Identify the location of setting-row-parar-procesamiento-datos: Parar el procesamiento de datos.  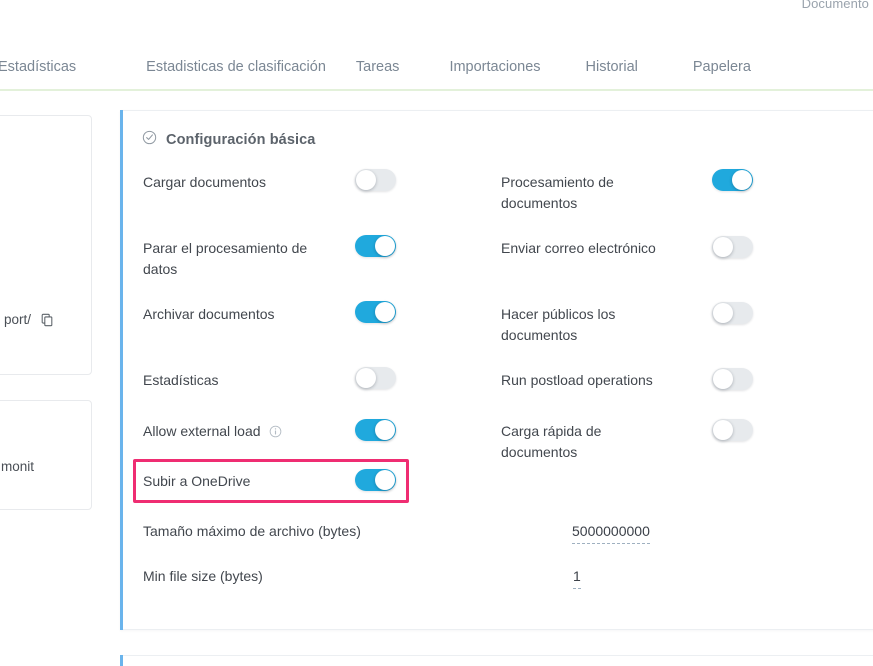
(240, 259).